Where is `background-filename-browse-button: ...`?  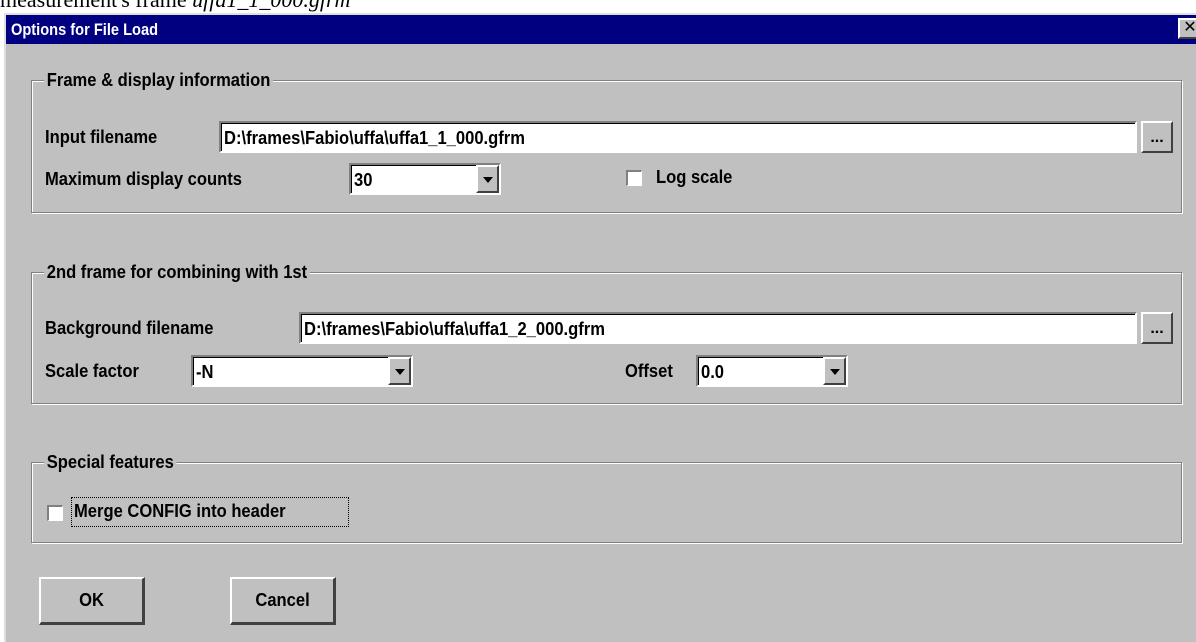 background-filename-browse-button: ... is located at coordinates (1157, 328).